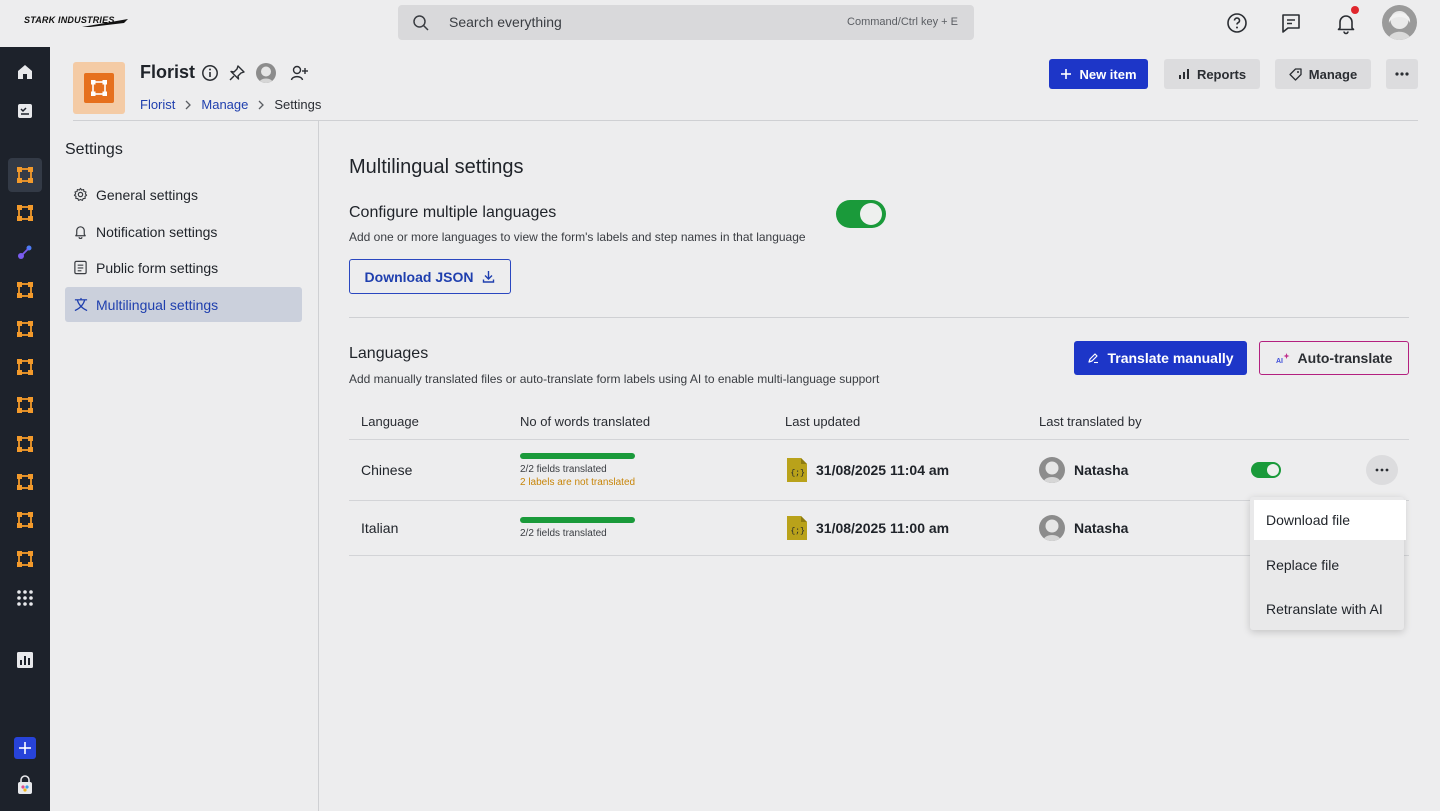  I want to click on chevron-right-icon, so click(261, 104).